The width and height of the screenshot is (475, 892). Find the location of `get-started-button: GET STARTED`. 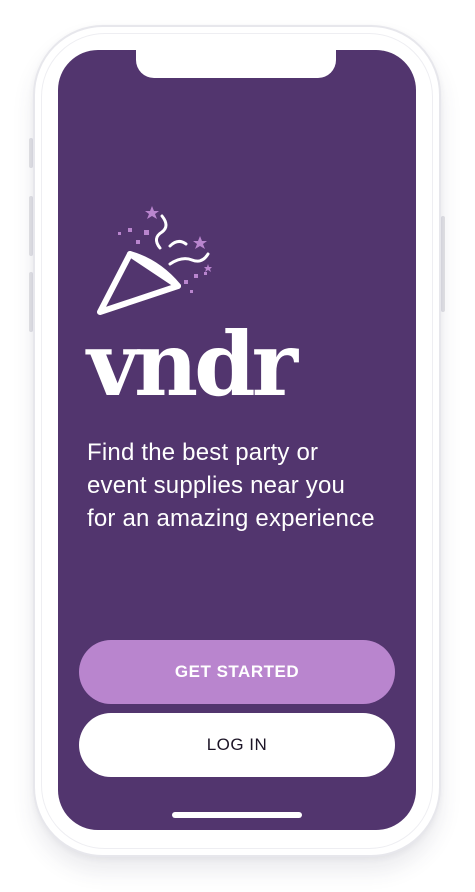

get-started-button: GET STARTED is located at coordinates (237, 672).